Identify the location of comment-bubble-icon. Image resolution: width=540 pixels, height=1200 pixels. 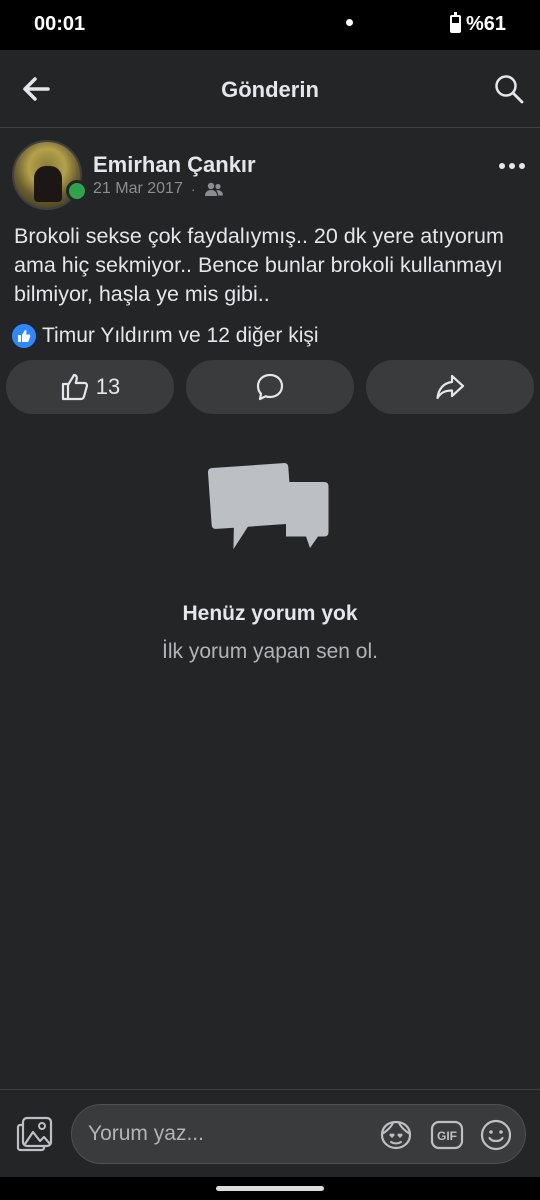
(270, 387).